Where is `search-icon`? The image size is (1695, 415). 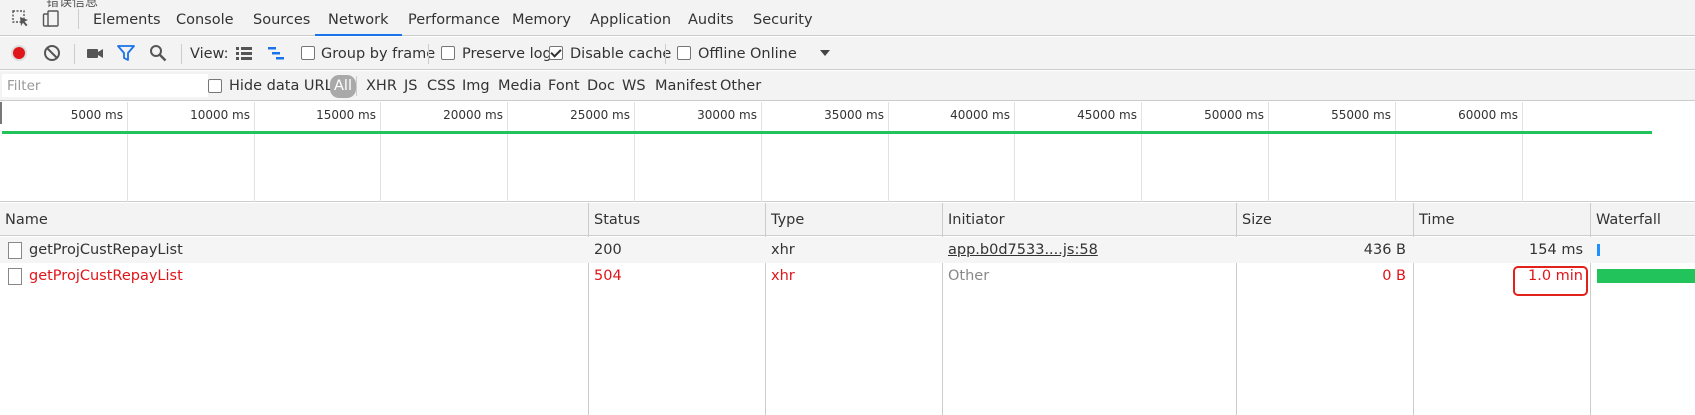
search-icon is located at coordinates (158, 53).